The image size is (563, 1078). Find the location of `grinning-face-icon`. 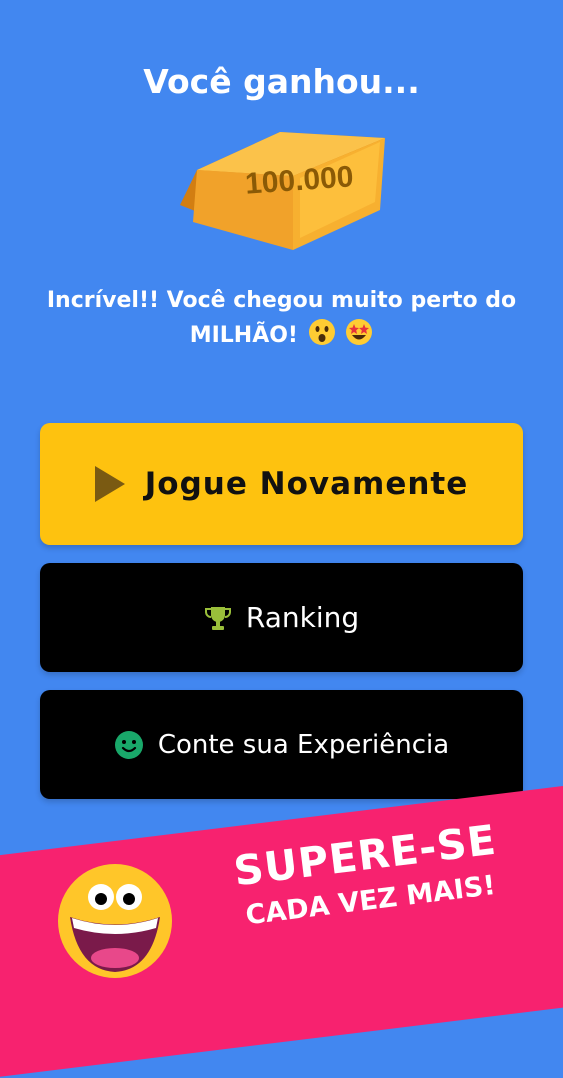

grinning-face-icon is located at coordinates (115, 921).